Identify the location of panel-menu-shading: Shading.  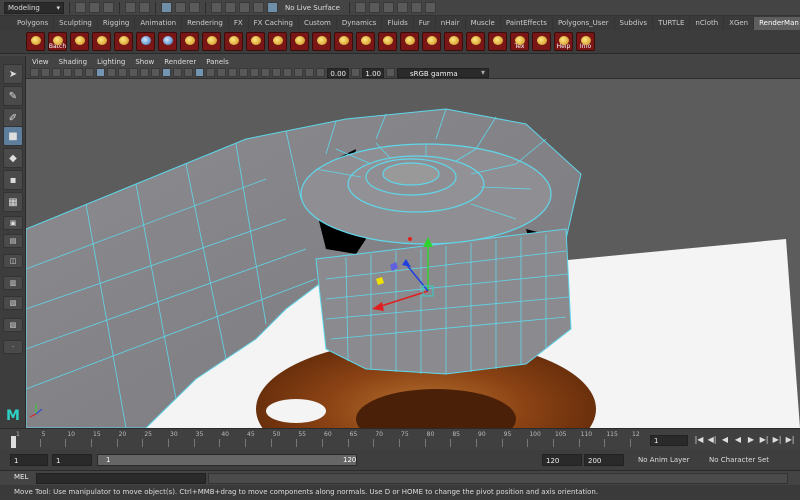
(73, 62).